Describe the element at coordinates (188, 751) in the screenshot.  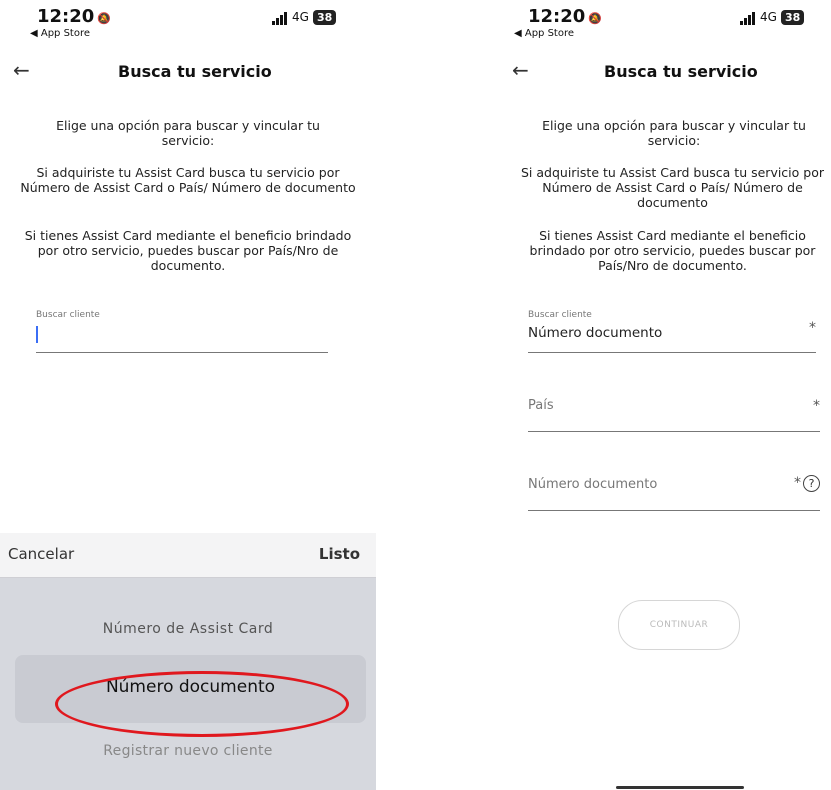
I see `picker-option-register-client: Registrar nuevo cliente` at that location.